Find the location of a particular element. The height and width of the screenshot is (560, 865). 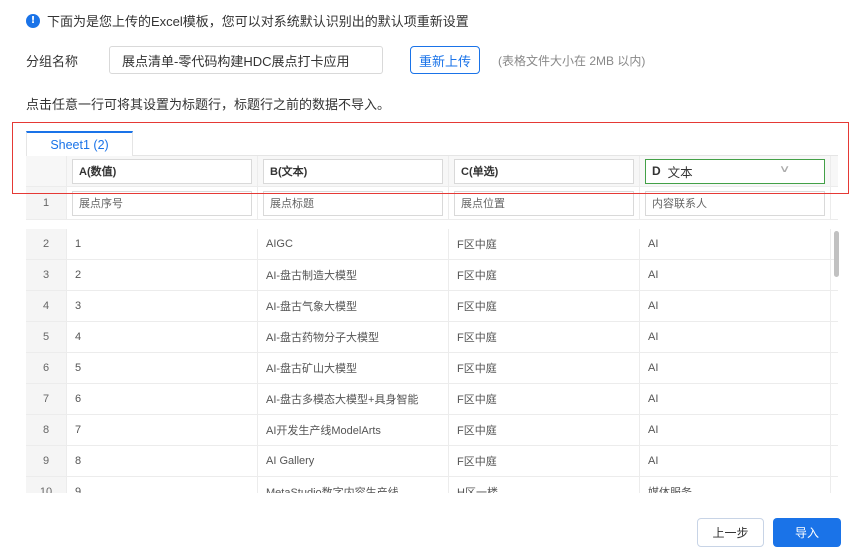

row-number: 1 is located at coordinates (46, 203).